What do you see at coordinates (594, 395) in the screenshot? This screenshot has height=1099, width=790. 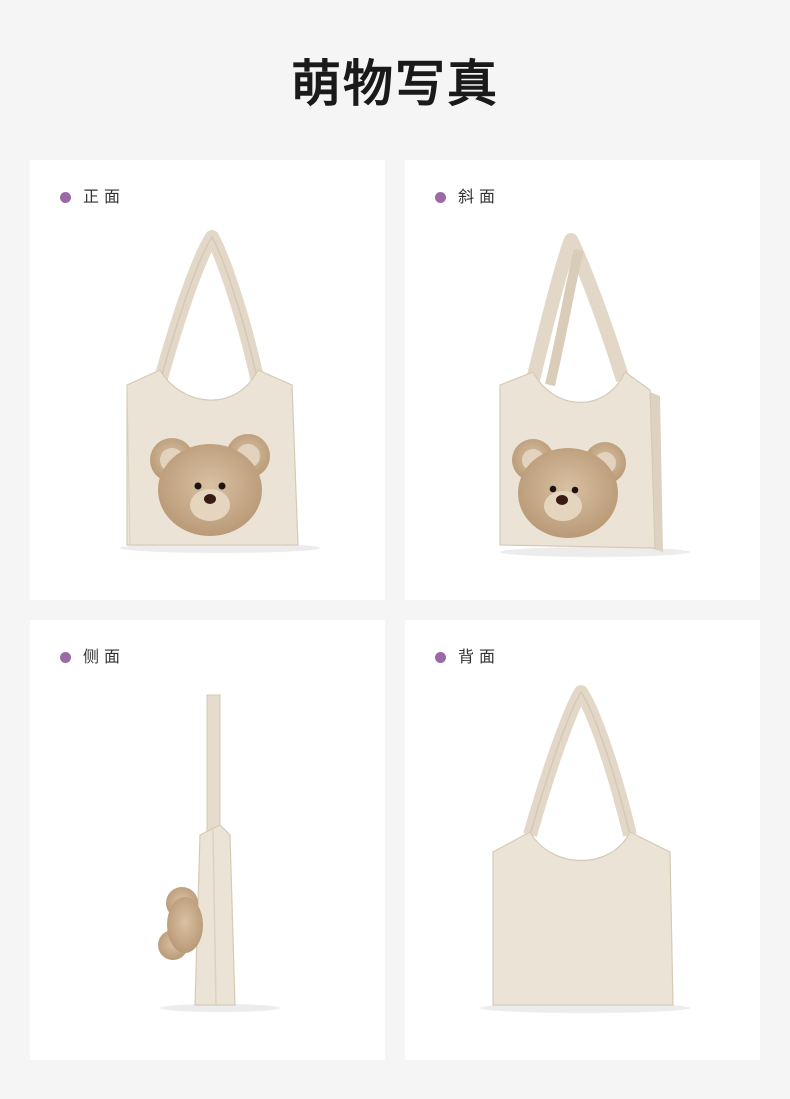 I see `bear-tote-angled-icon` at bounding box center [594, 395].